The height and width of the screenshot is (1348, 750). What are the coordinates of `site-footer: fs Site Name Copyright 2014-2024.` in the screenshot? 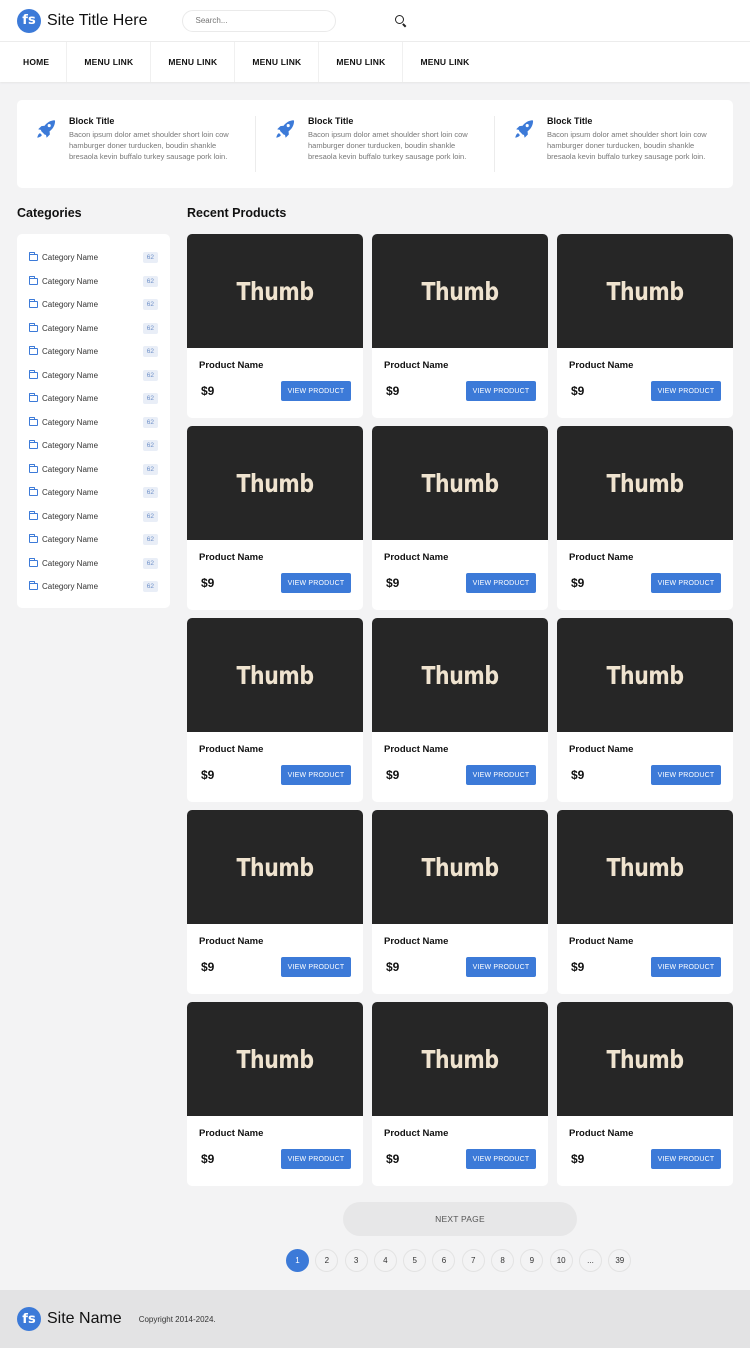 It's located at (375, 1319).